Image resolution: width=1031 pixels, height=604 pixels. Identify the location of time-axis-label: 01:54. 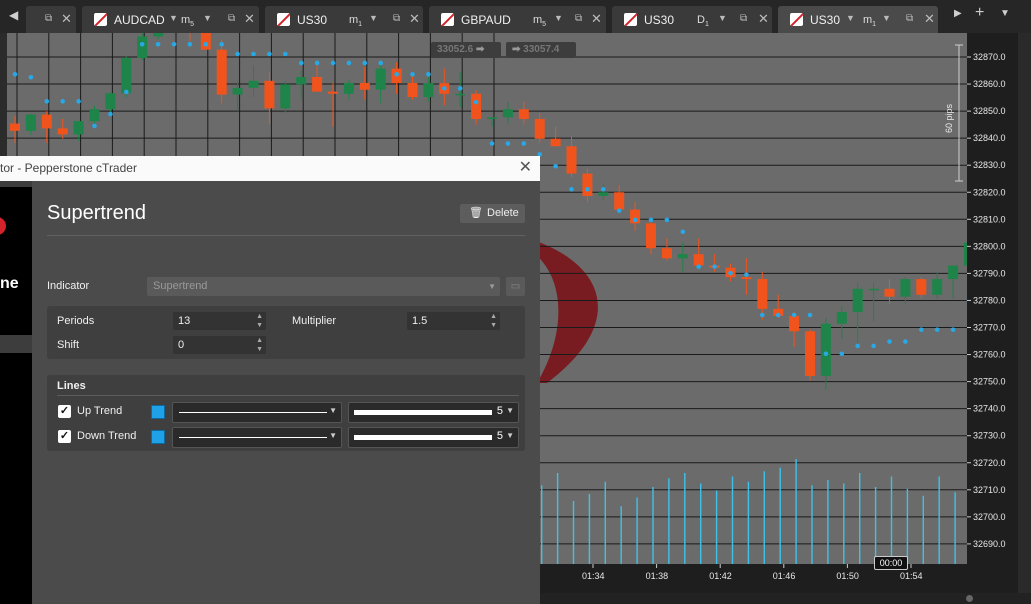
(911, 576).